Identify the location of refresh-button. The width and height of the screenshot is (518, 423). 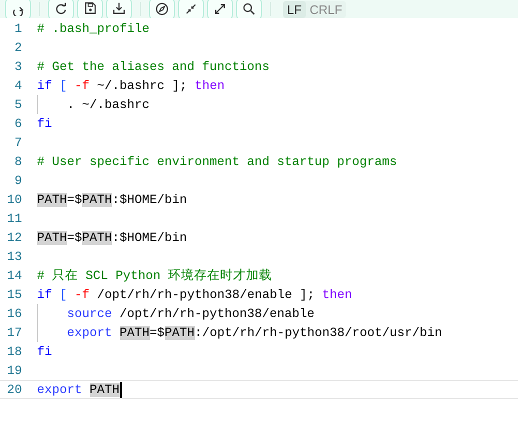
(61, 9).